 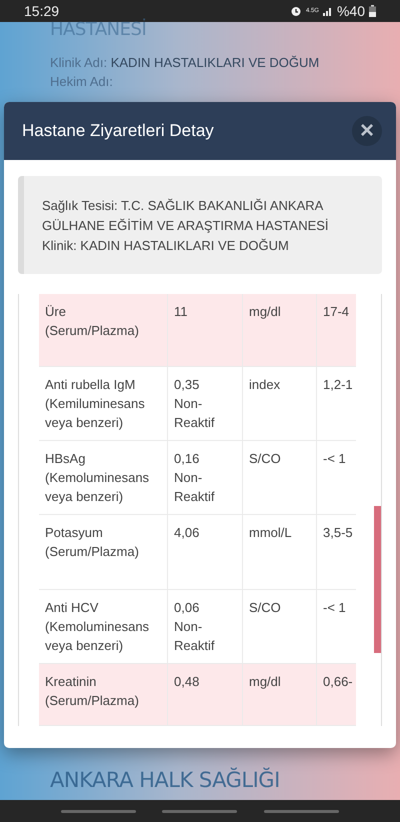 What do you see at coordinates (103, 403) in the screenshot?
I see `table-cell: Anti rubella IgM (Kemiluminesans veya benzeri)` at bounding box center [103, 403].